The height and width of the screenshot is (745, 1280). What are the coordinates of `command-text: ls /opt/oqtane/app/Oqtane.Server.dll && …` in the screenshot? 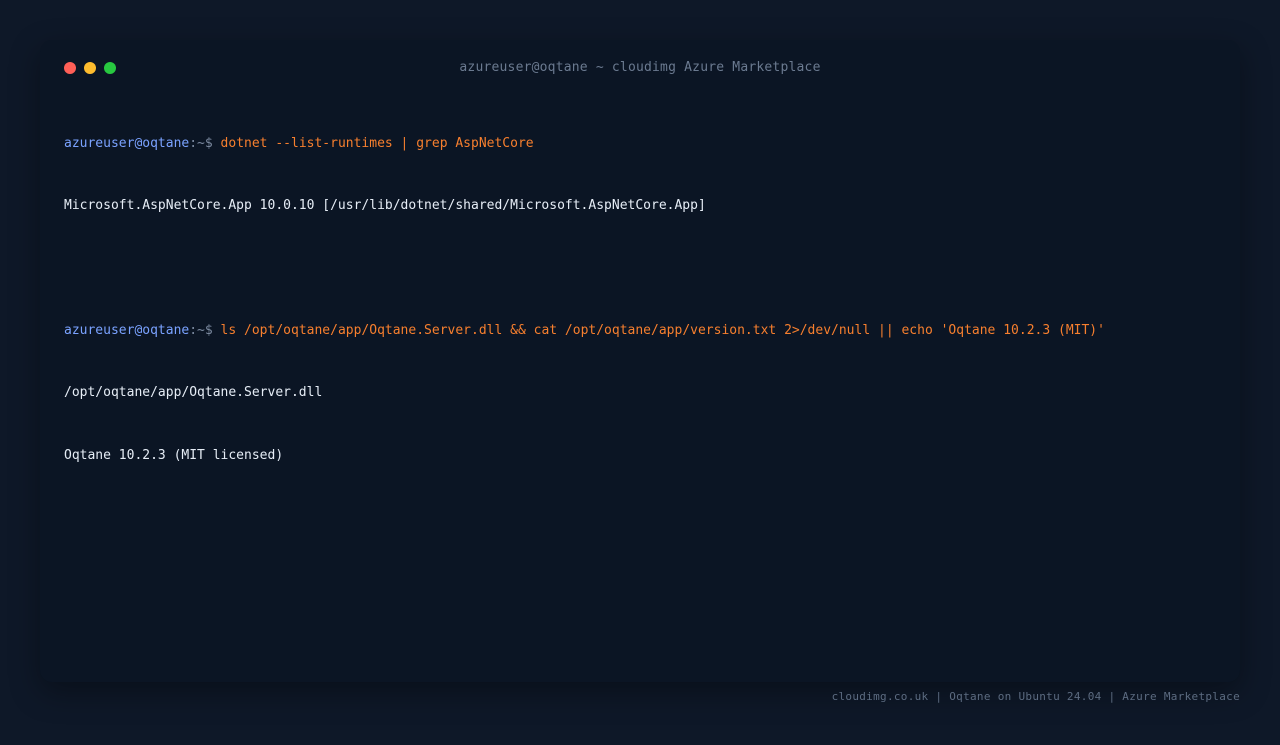 It's located at (662, 330).